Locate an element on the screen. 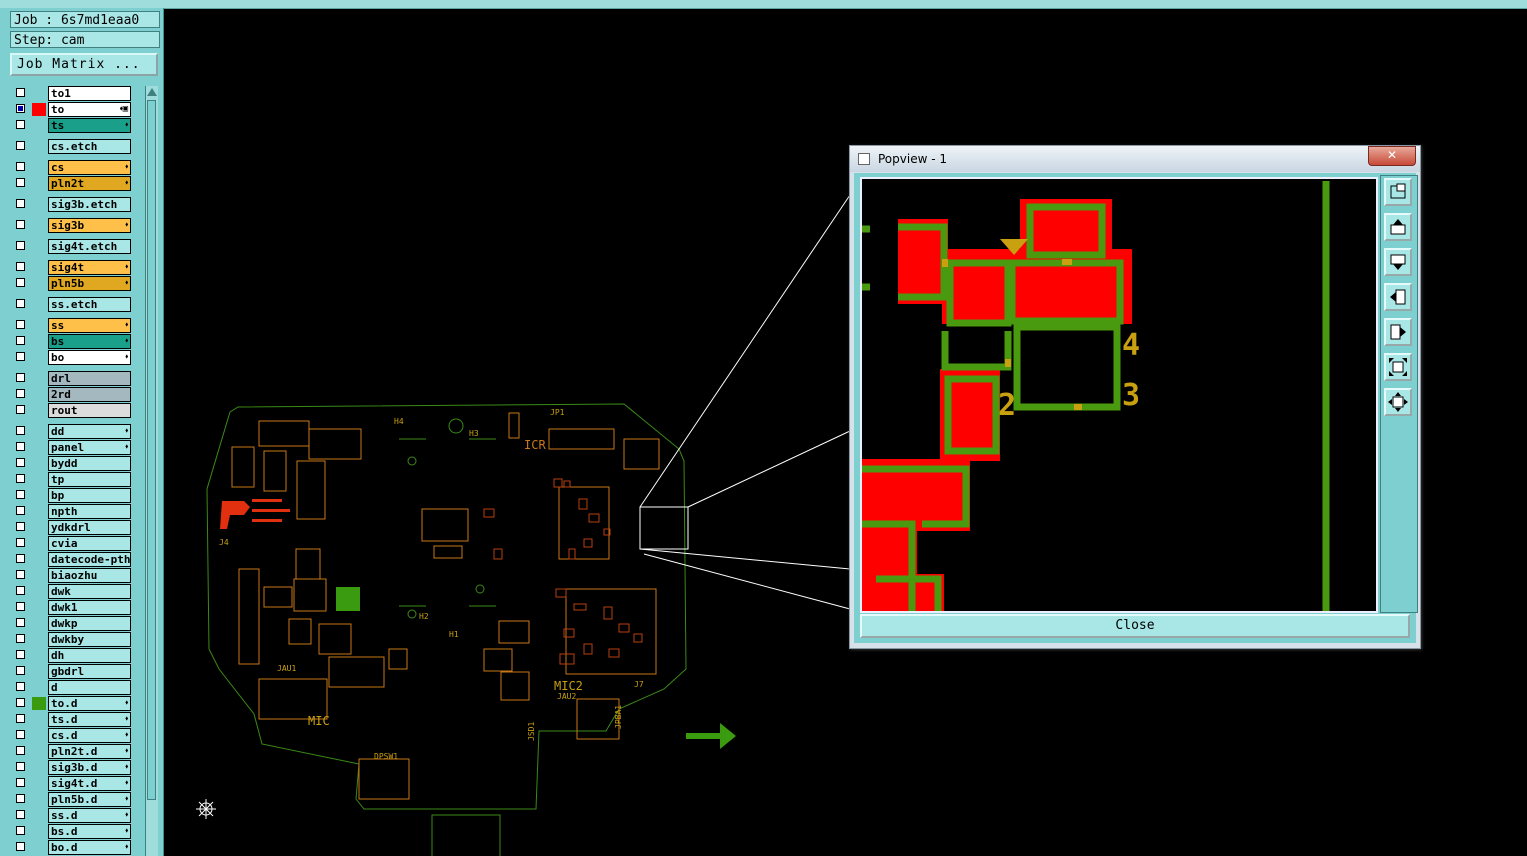 The width and height of the screenshot is (1527, 856). layer-name: cs.etch is located at coordinates (89, 146).